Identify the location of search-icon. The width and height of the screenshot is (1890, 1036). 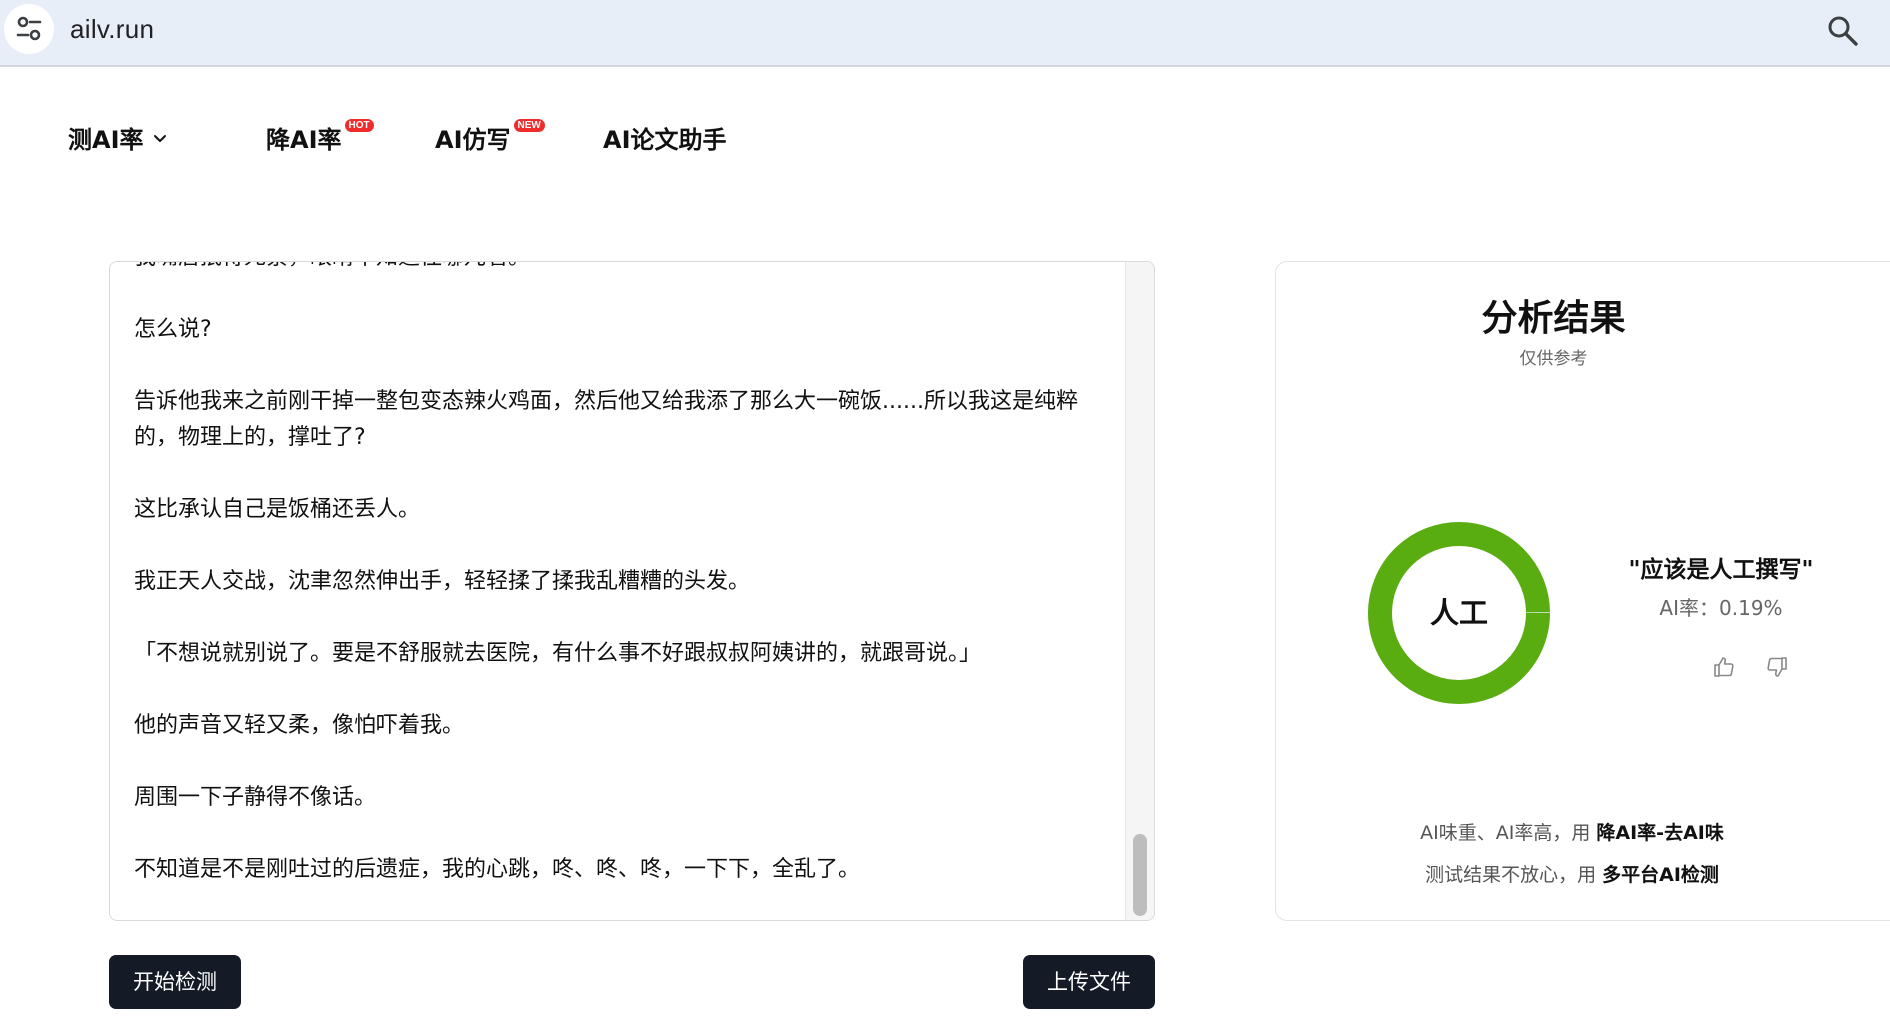
(1843, 31).